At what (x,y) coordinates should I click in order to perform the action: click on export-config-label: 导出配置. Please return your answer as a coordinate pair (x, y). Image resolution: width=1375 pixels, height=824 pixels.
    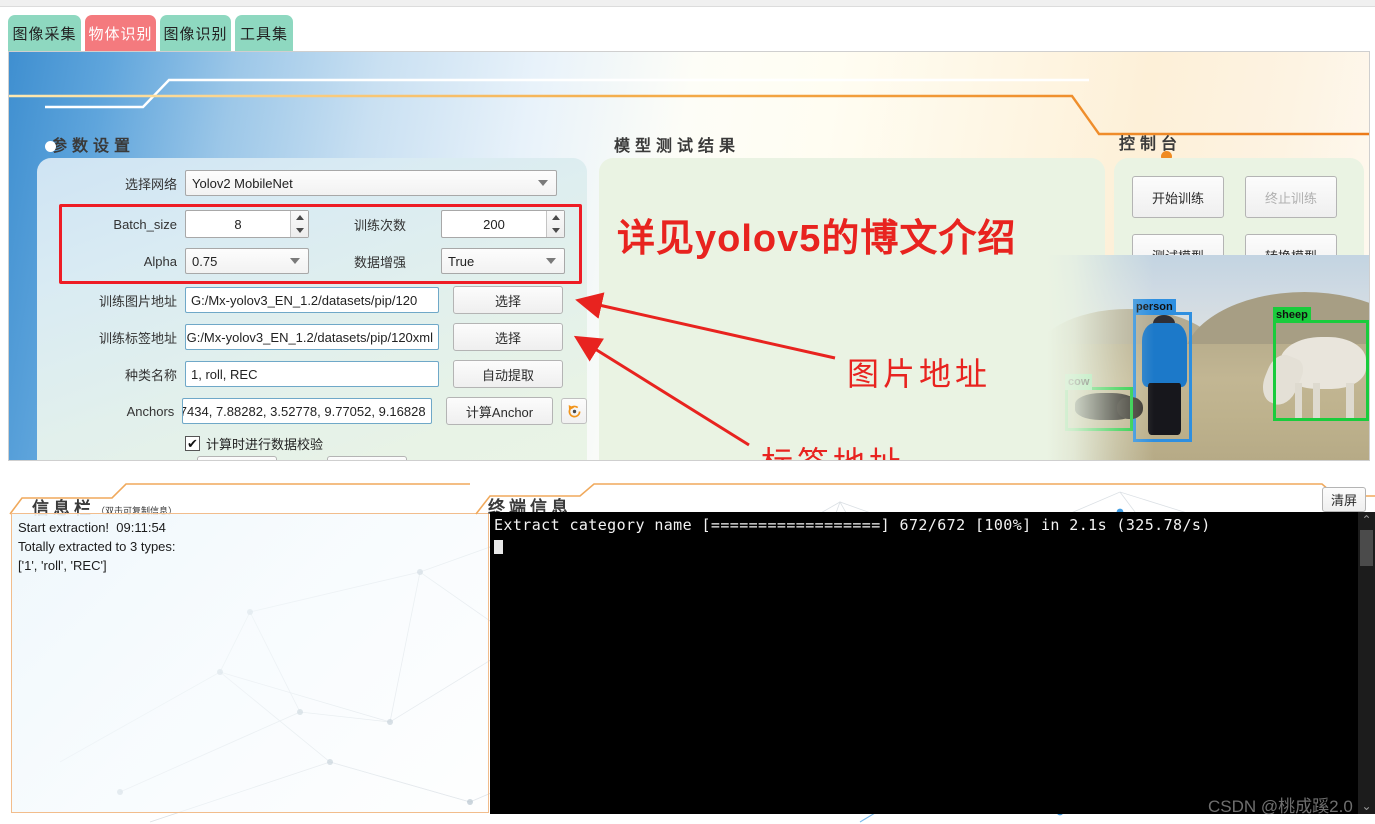
    Looking at the image, I should click on (367, 460).